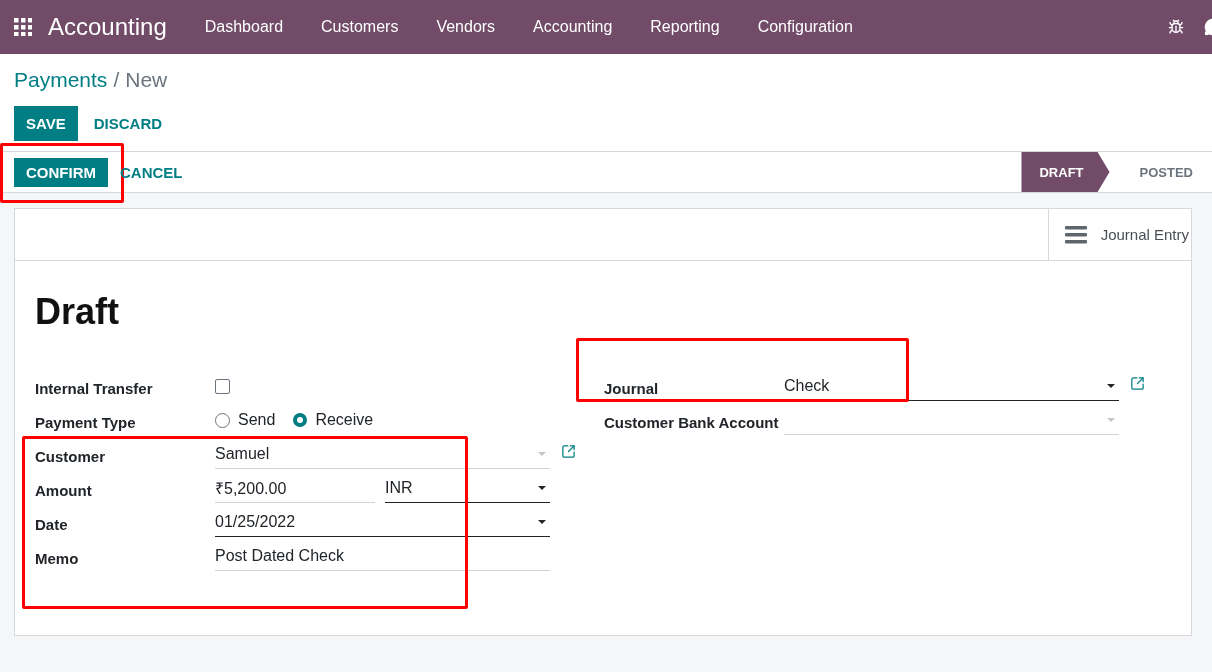  Describe the element at coordinates (245, 420) in the screenshot. I see `radio-option: Send` at that location.